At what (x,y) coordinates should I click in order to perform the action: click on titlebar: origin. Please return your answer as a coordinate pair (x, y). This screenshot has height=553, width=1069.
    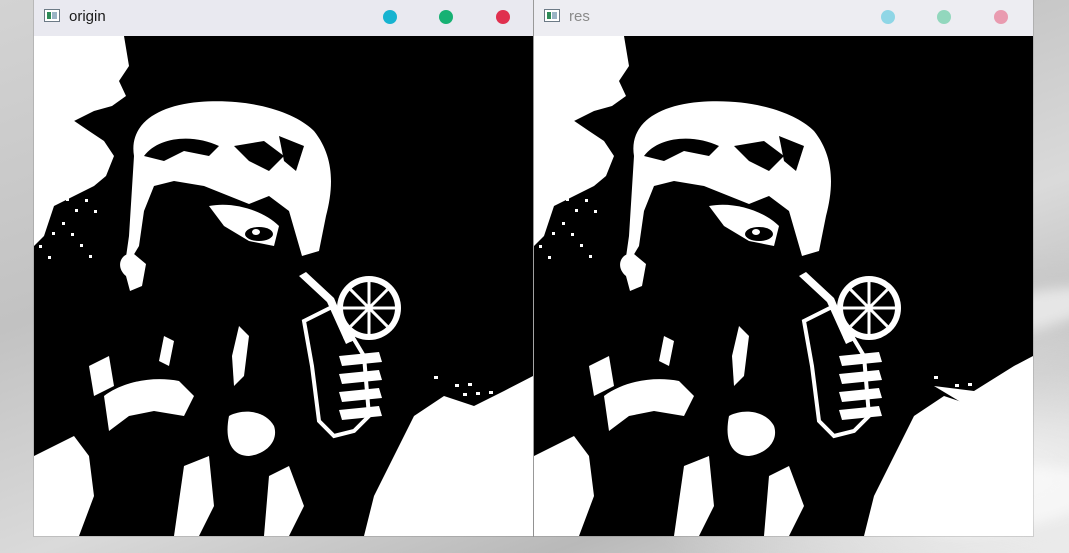
    Looking at the image, I should click on (283, 18).